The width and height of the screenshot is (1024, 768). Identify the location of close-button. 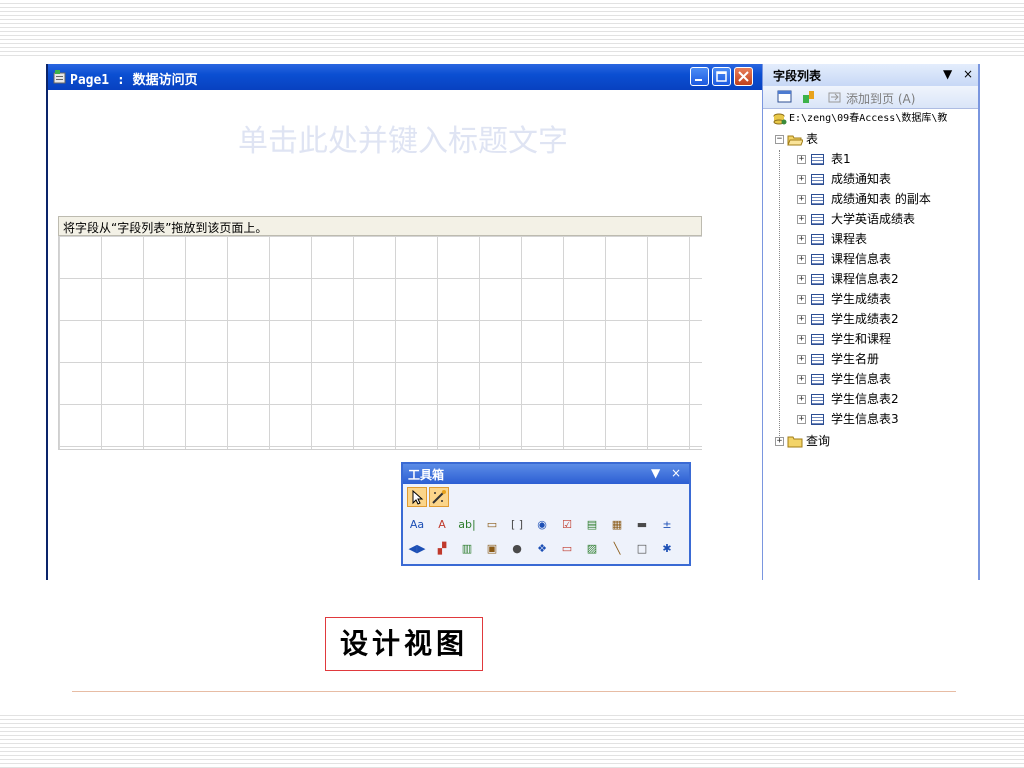
(743, 76).